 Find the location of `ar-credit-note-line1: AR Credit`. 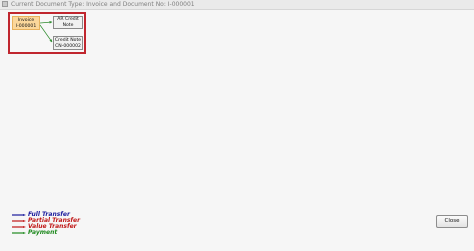

ar-credit-note-line1: AR Credit is located at coordinates (68, 19).